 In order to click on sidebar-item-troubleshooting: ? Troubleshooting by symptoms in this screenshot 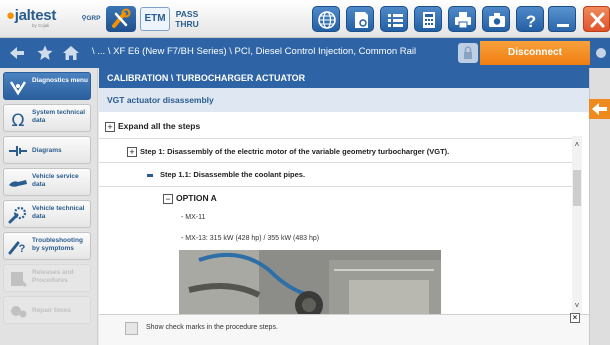, I will do `click(47, 246)`.